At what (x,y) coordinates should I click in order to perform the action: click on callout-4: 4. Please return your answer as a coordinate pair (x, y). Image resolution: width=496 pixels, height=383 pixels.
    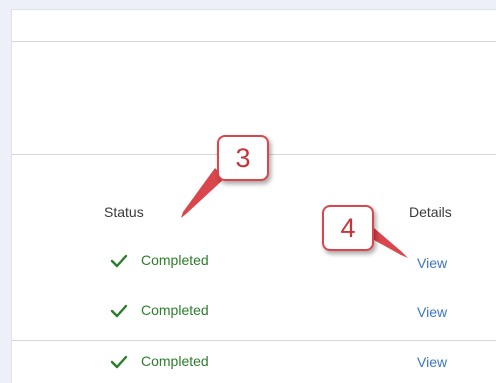
    Looking at the image, I should click on (348, 228).